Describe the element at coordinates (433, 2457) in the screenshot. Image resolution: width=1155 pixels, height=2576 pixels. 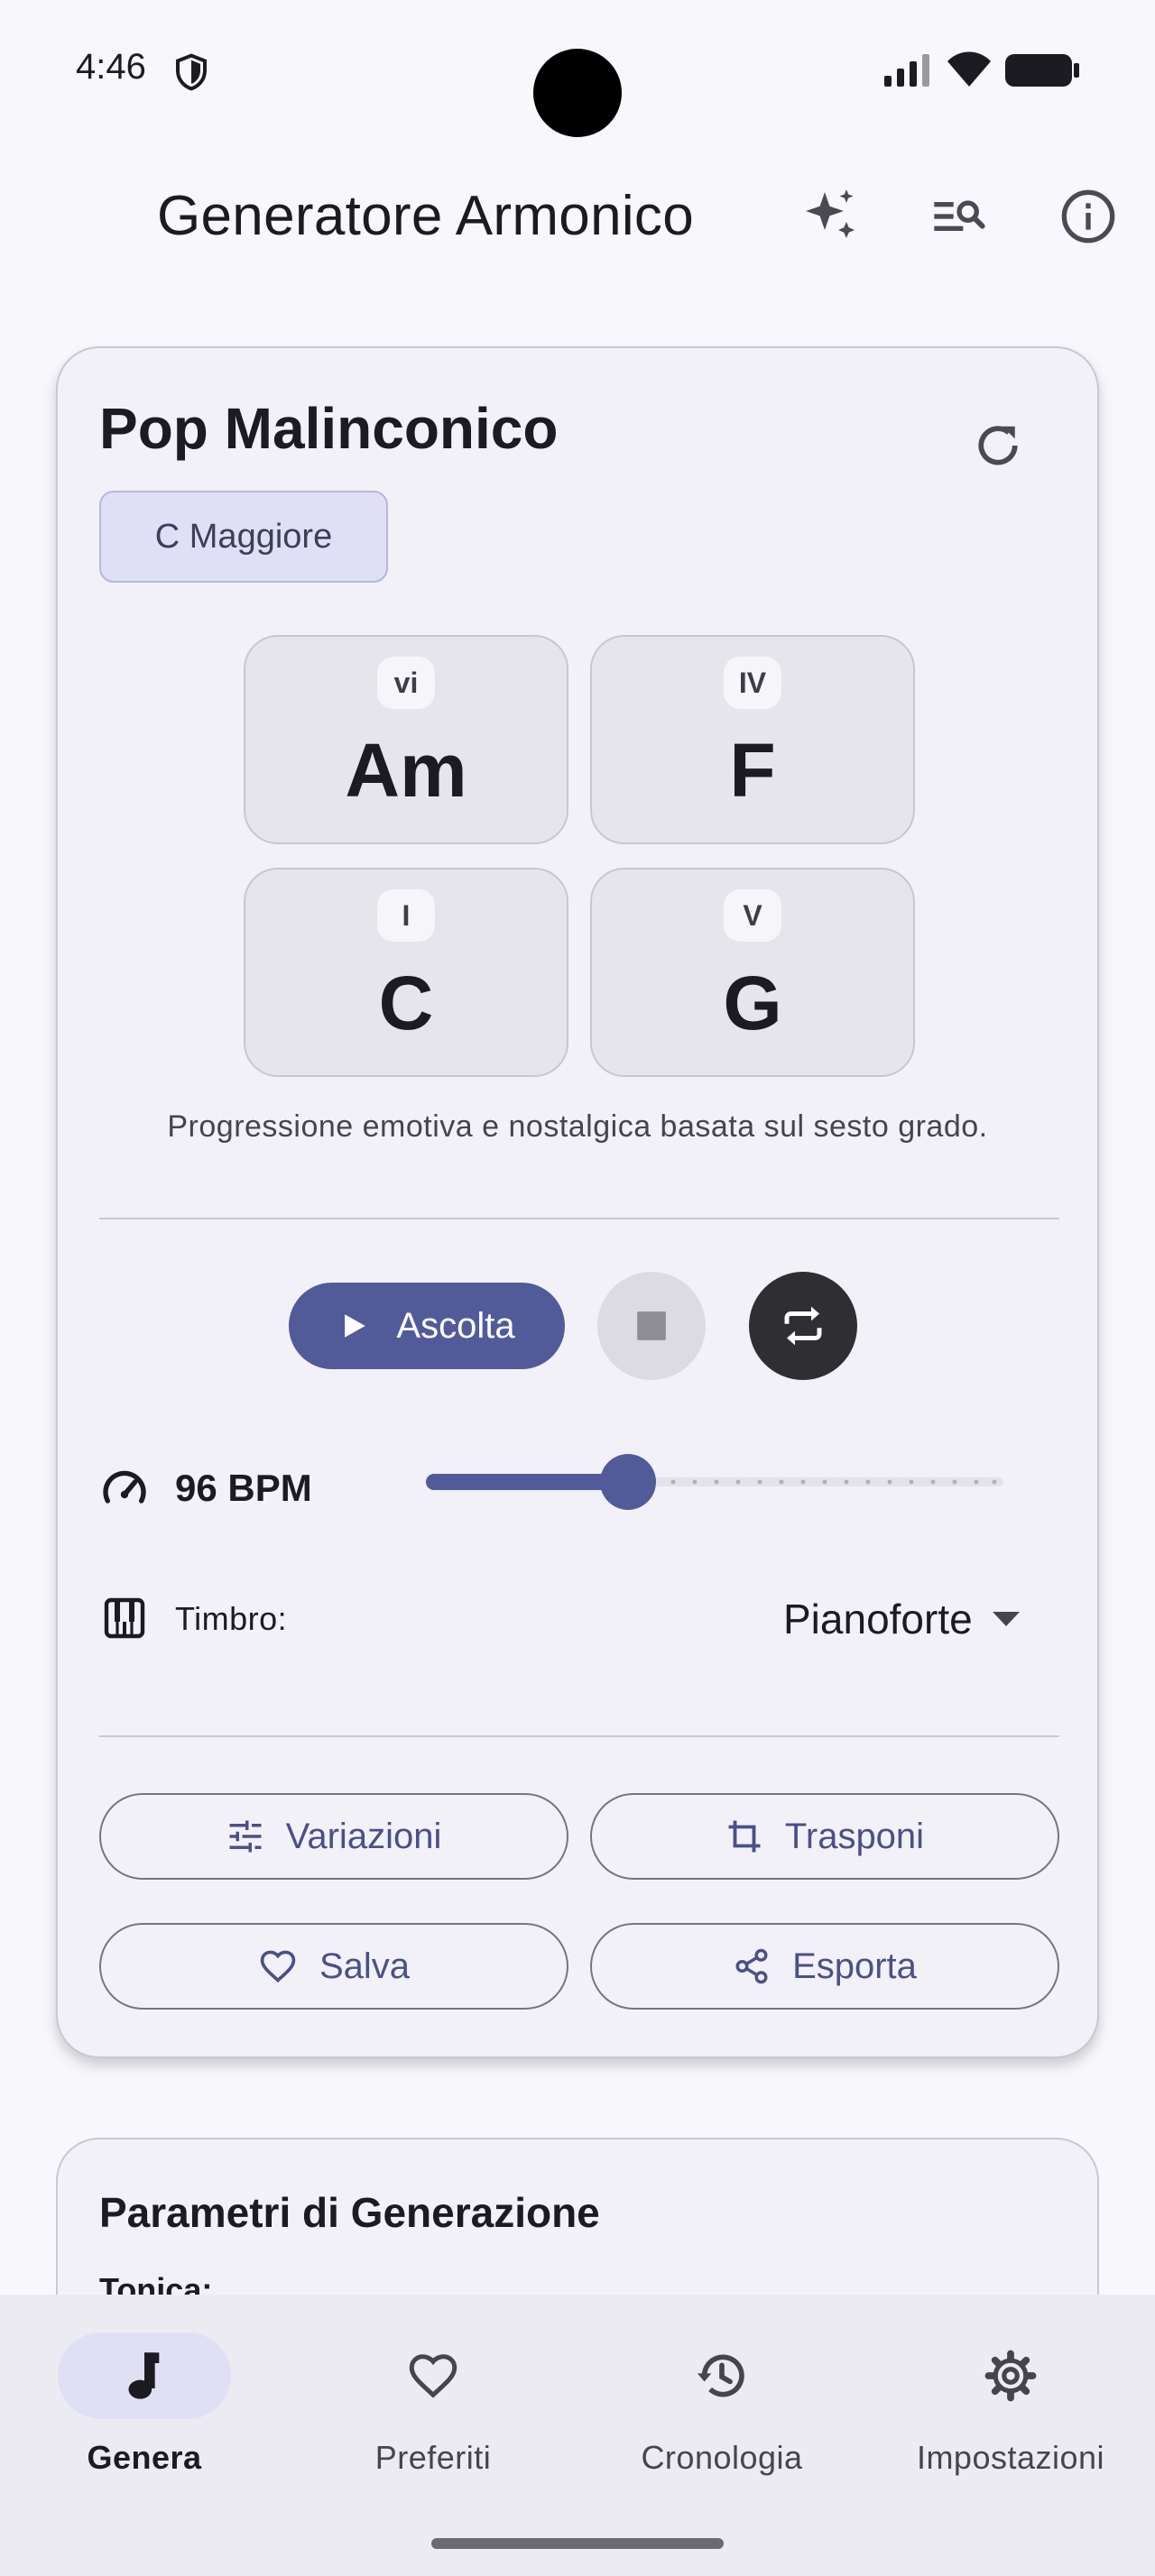
I see `nav-label: Preferiti` at that location.